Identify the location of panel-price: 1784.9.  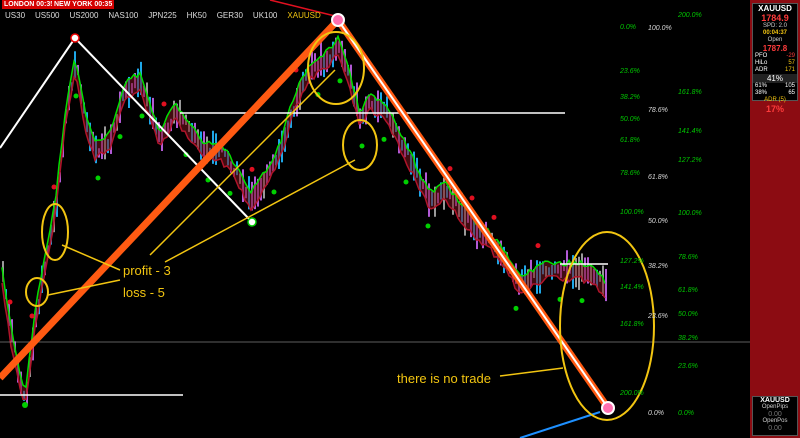
(775, 18).